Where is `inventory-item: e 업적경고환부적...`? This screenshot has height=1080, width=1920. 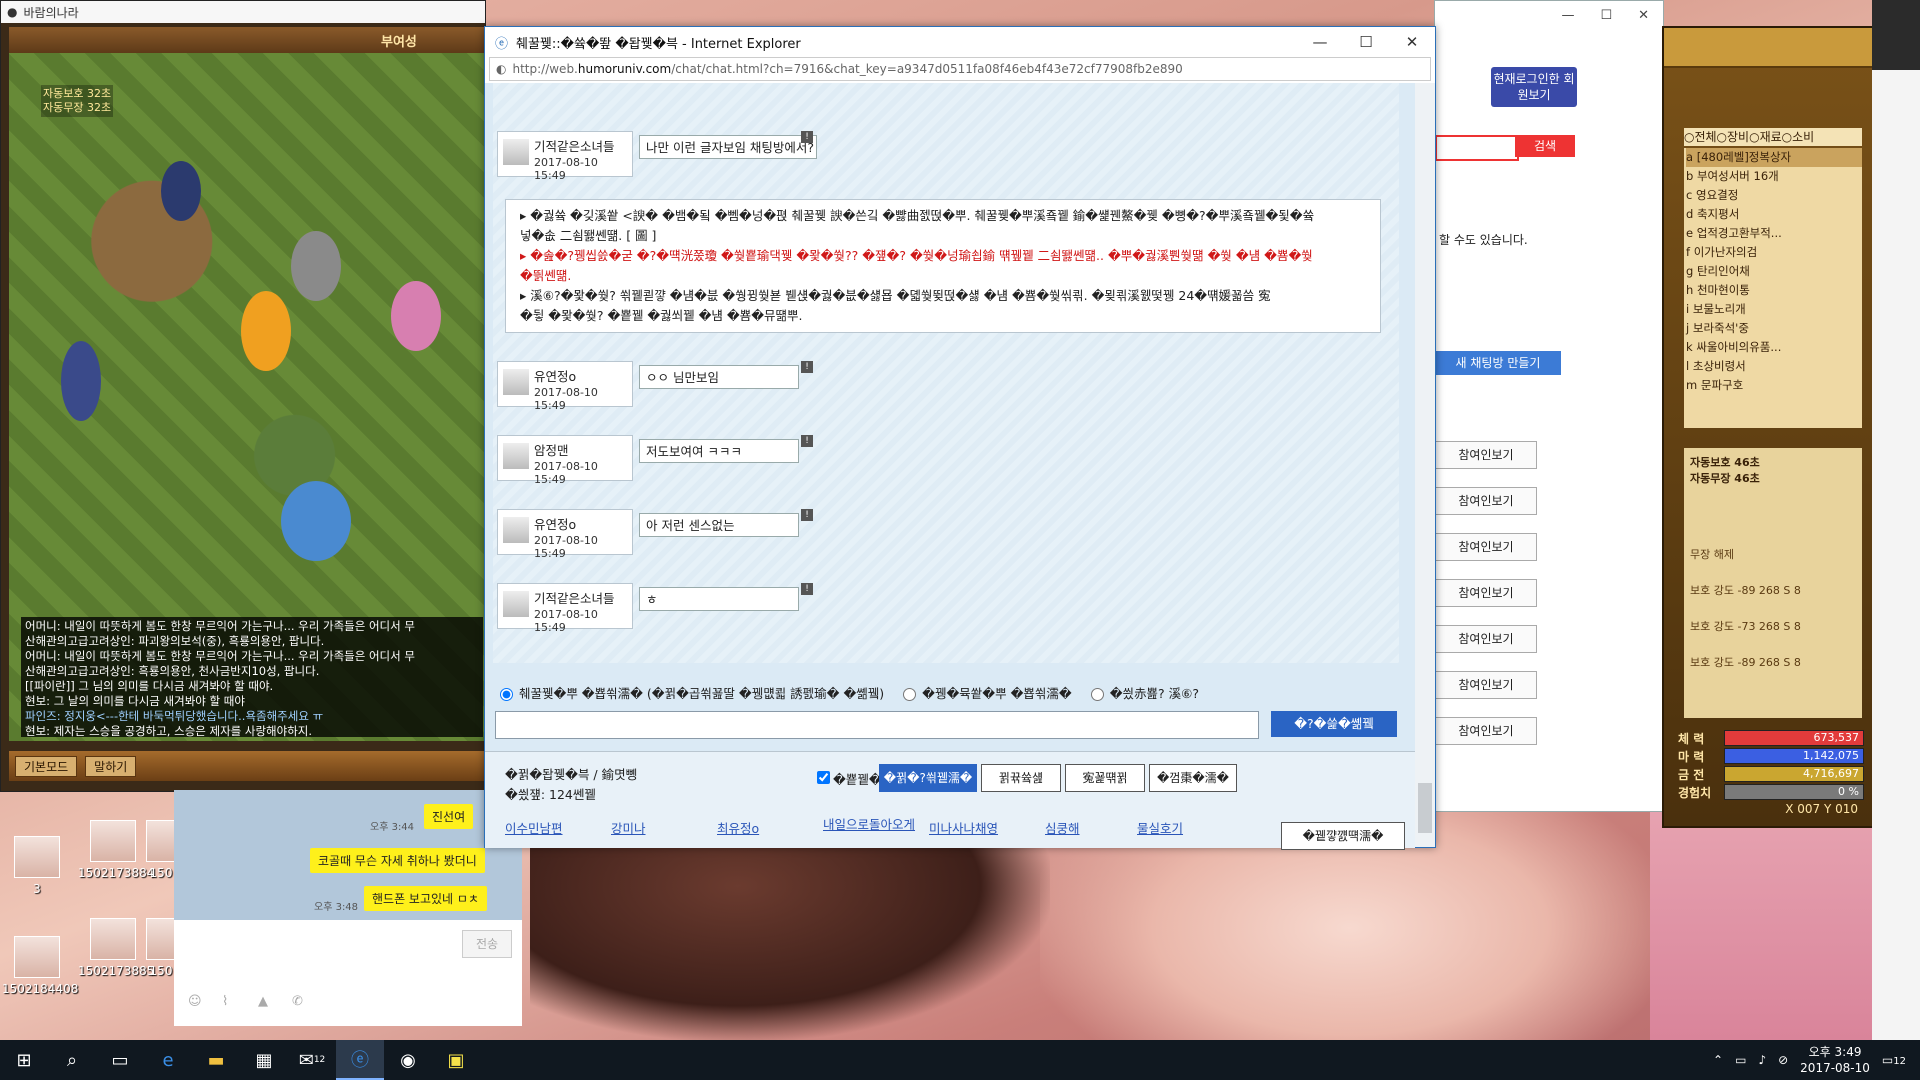
inventory-item: e 업적경고환부적... is located at coordinates (1774, 233).